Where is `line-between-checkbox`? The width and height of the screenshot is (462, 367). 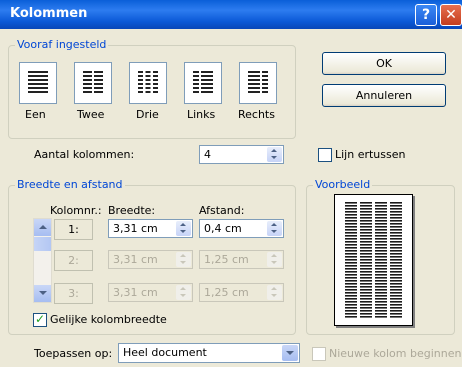 line-between-checkbox is located at coordinates (325, 155).